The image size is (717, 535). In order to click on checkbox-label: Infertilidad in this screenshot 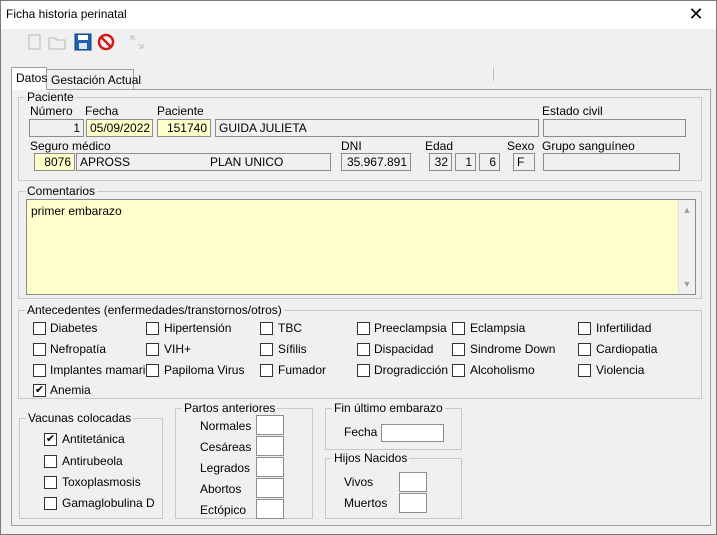, I will do `click(624, 328)`.